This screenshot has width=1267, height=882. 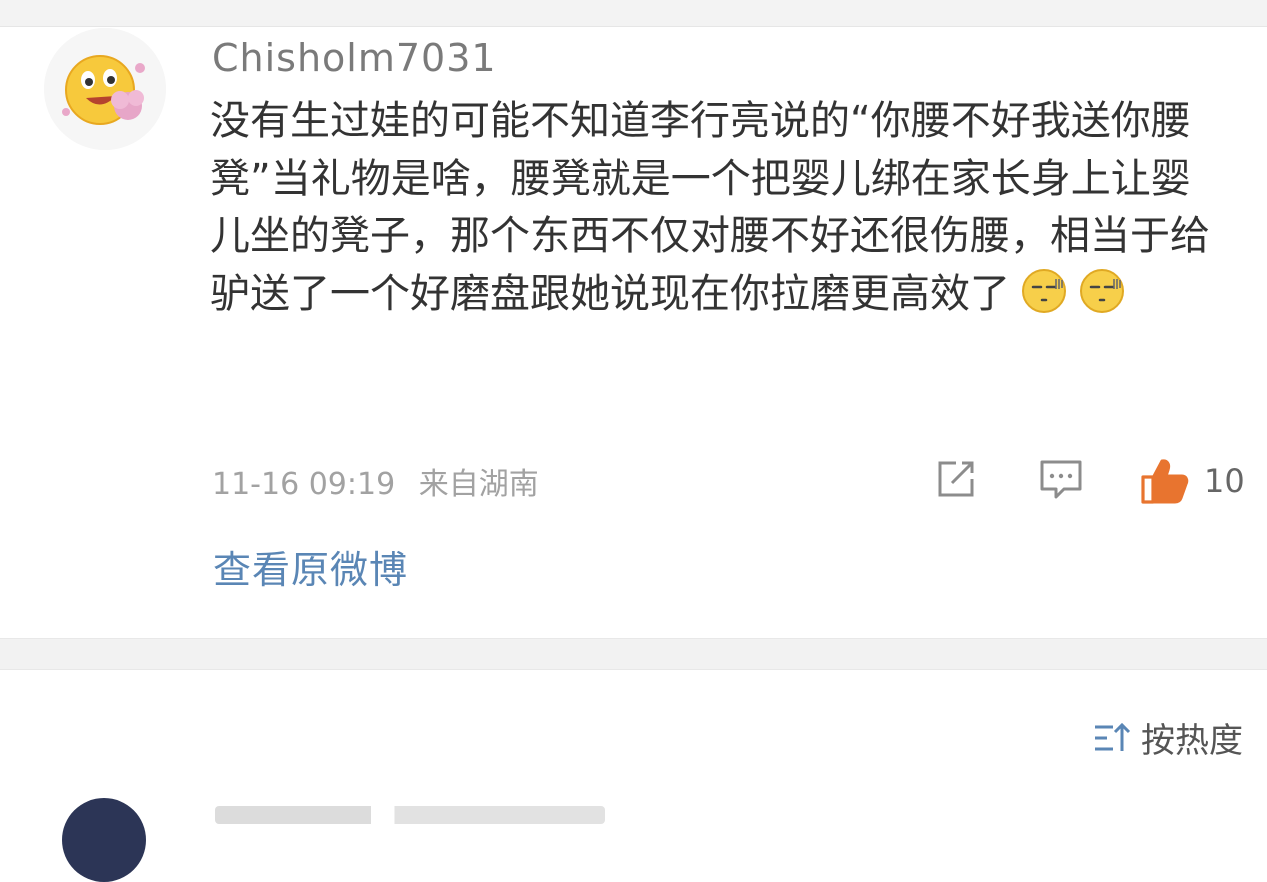 What do you see at coordinates (310, 566) in the screenshot?
I see `view-original-post-link: 查看原微博` at bounding box center [310, 566].